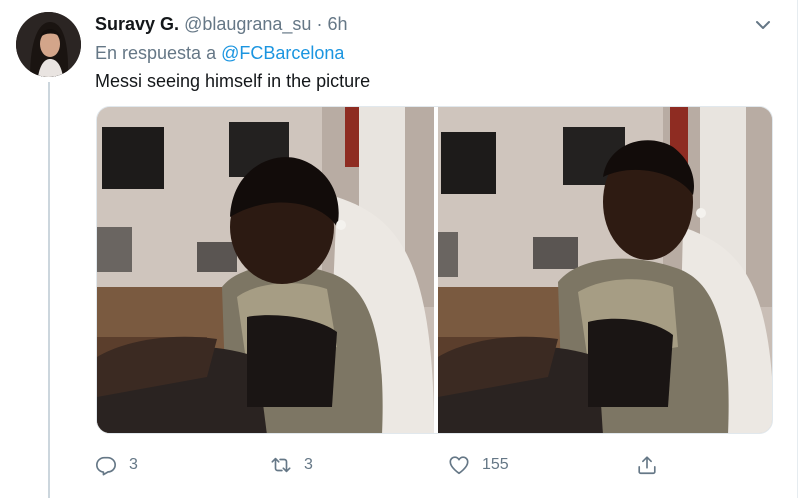 This screenshot has height=498, width=800. What do you see at coordinates (233, 81) in the screenshot?
I see `tweet-text: Messi seeing himself in the picture` at bounding box center [233, 81].